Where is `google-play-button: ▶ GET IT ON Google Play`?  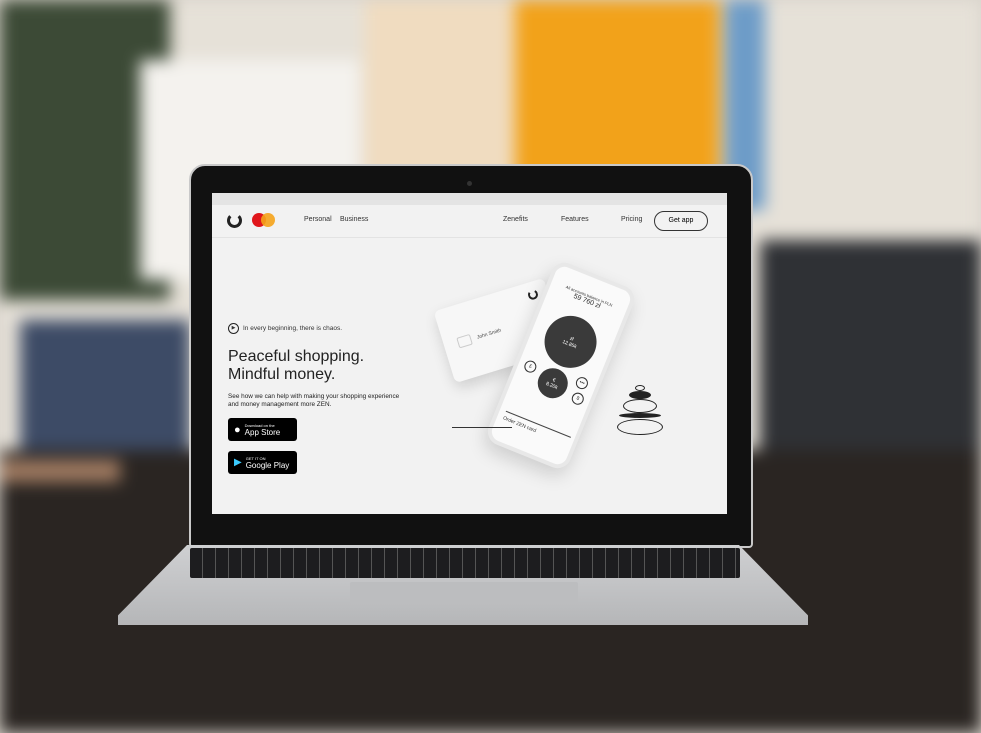
google-play-button: ▶ GET IT ON Google Play is located at coordinates (262, 462).